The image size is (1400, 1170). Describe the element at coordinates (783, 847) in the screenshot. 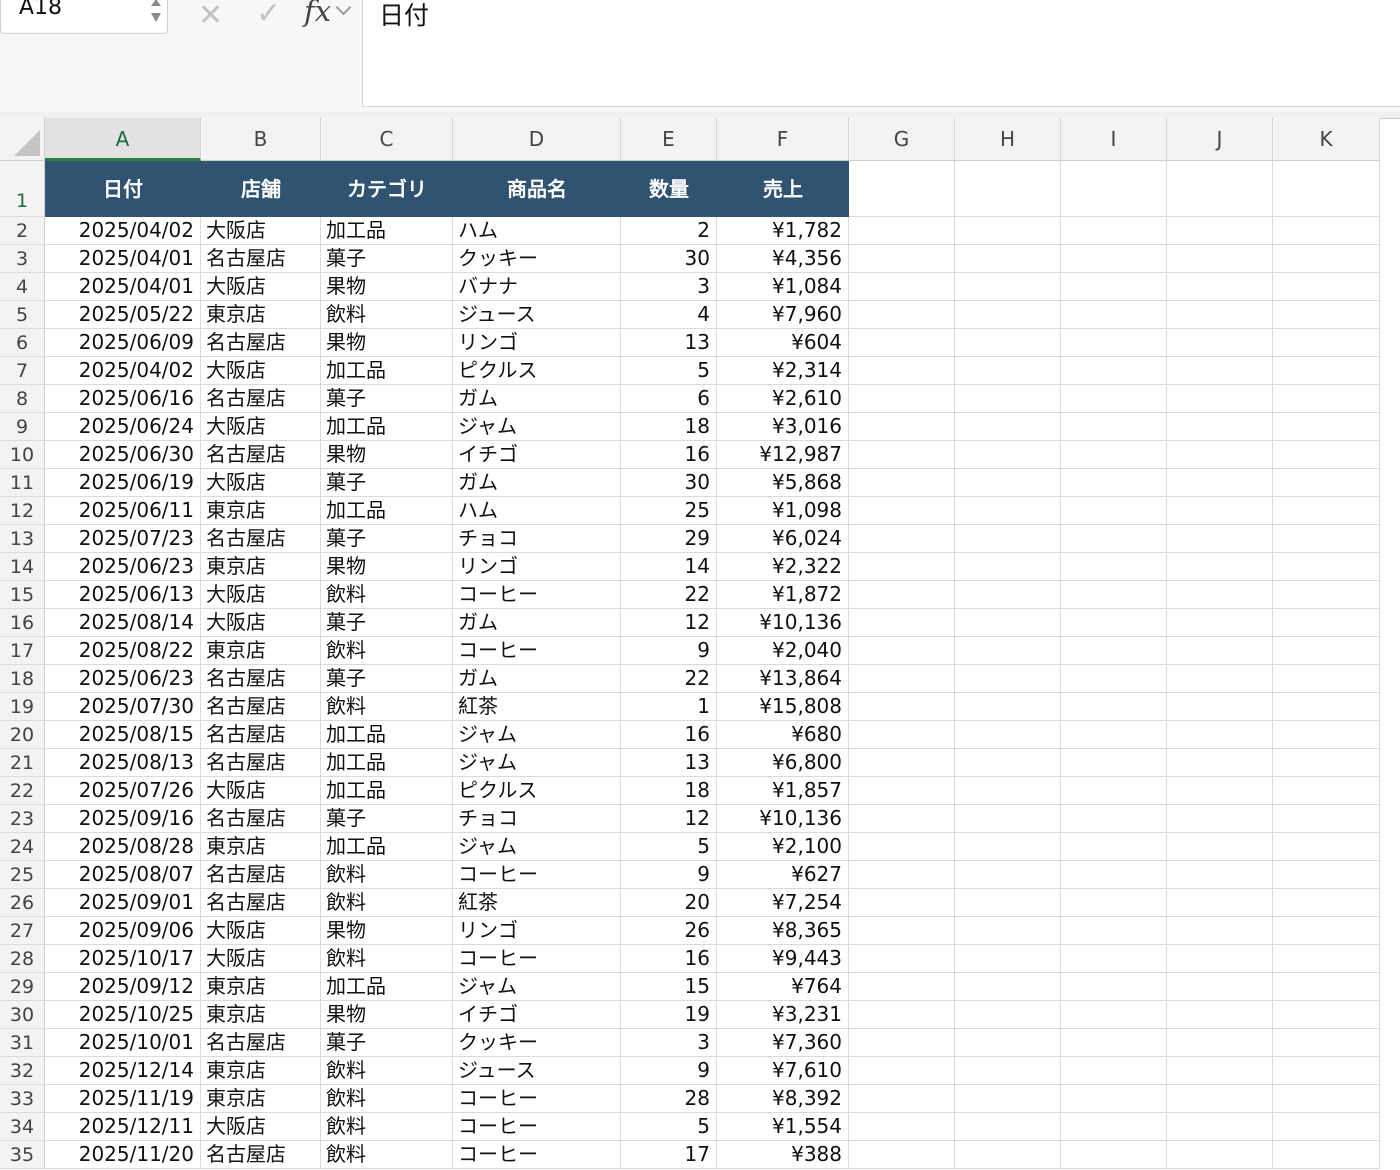

I see `cell-sales: ¥2,100` at that location.